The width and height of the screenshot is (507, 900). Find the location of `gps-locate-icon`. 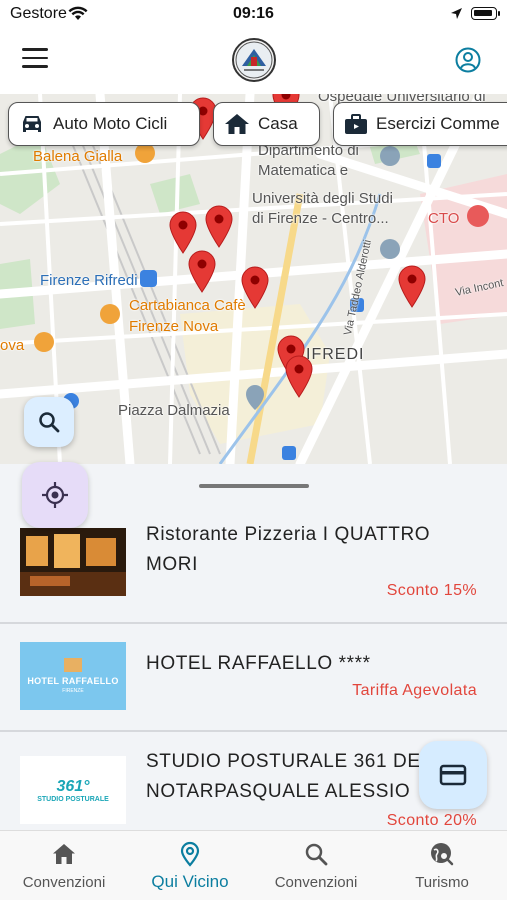

gps-locate-icon is located at coordinates (55, 495).